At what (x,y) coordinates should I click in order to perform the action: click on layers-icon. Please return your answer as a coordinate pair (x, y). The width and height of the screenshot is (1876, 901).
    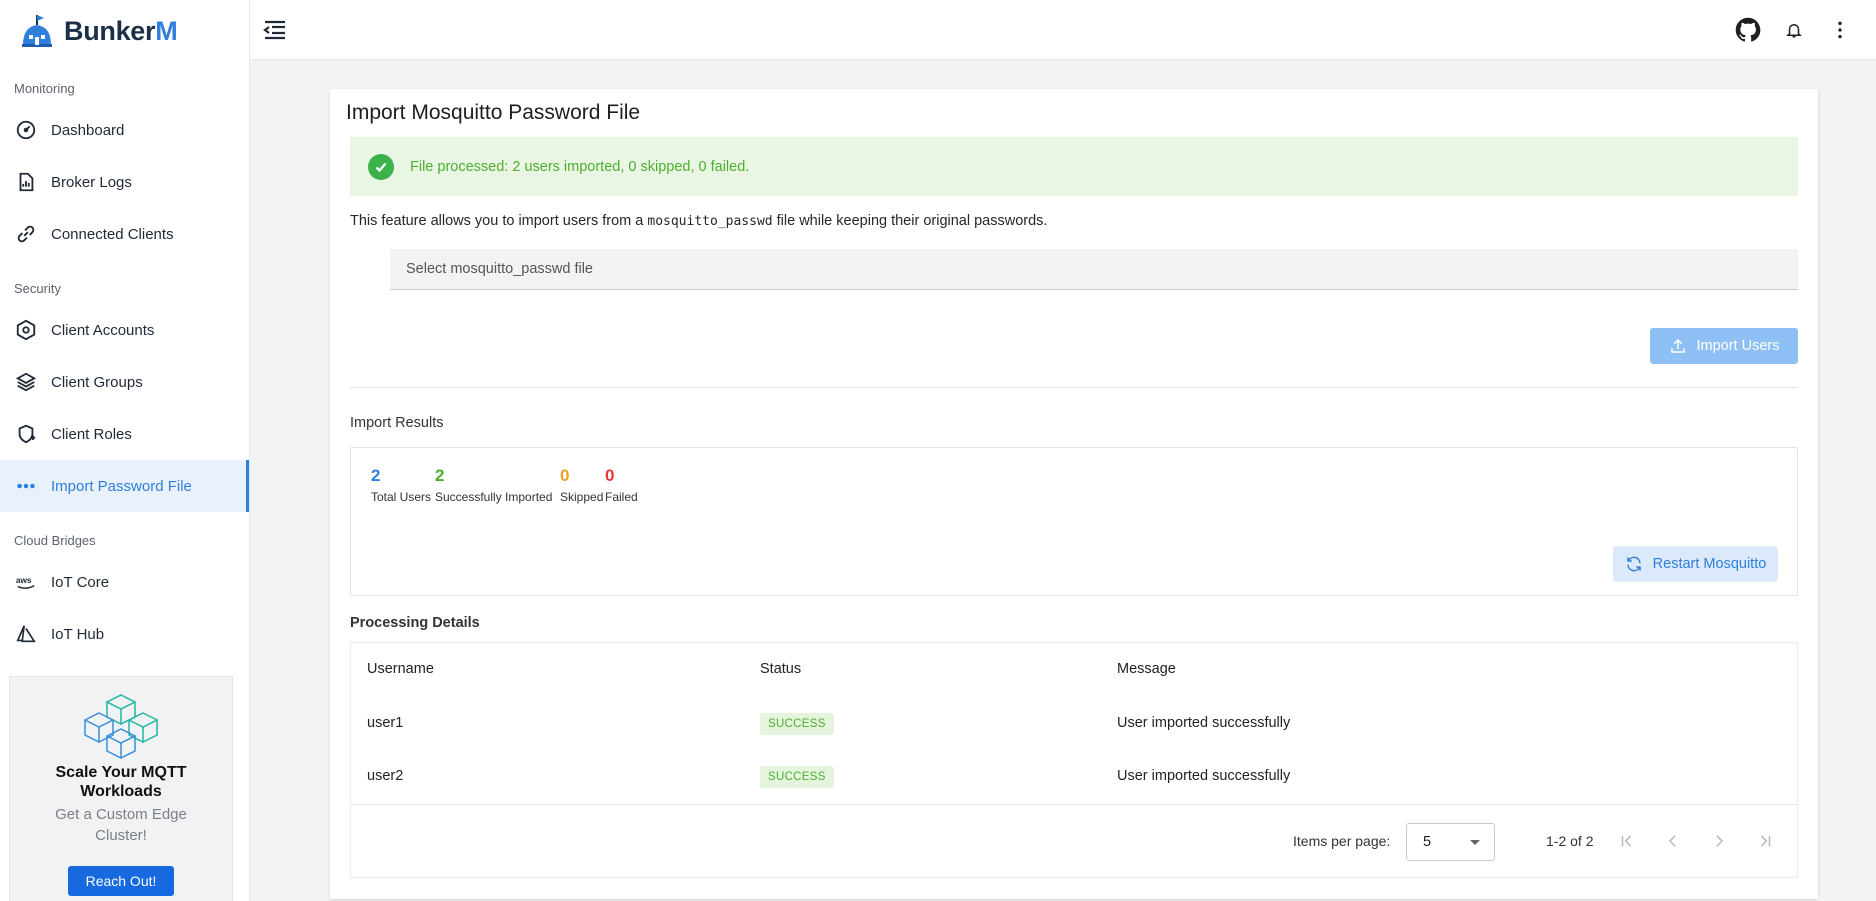
    Looking at the image, I should click on (26, 382).